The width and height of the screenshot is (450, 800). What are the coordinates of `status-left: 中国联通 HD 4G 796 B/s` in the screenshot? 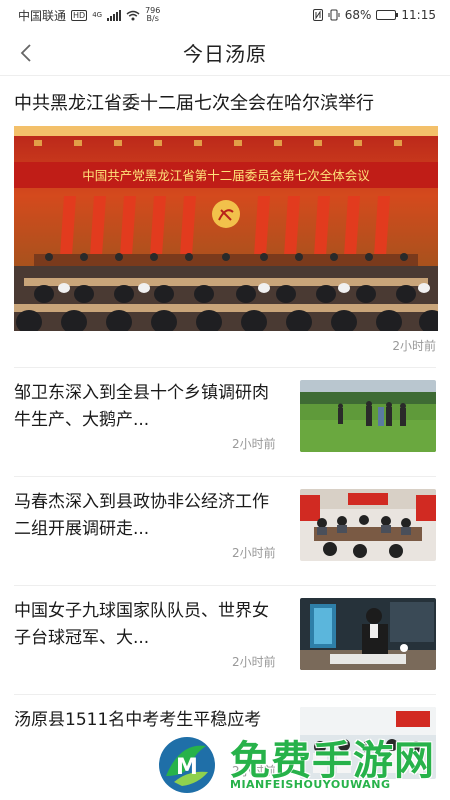 It's located at (89, 15).